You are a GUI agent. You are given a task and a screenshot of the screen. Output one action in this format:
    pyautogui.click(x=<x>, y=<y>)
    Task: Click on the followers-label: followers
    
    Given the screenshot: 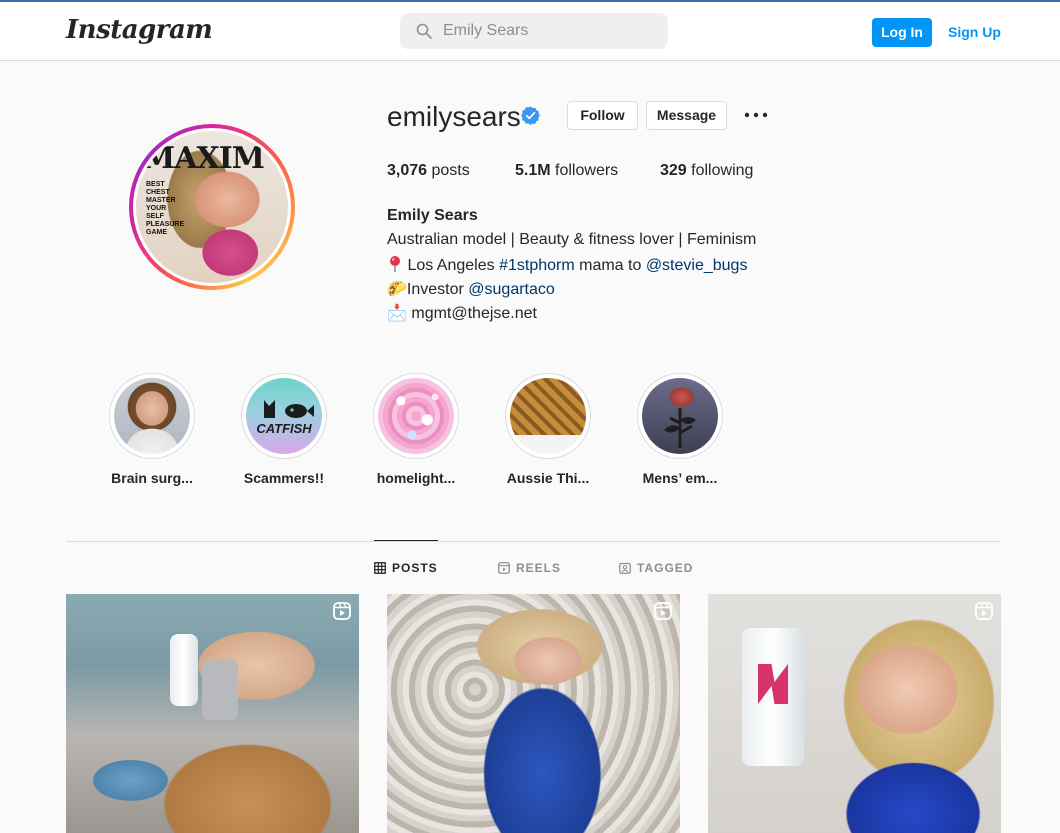 What is the action you would take?
    pyautogui.click(x=587, y=170)
    